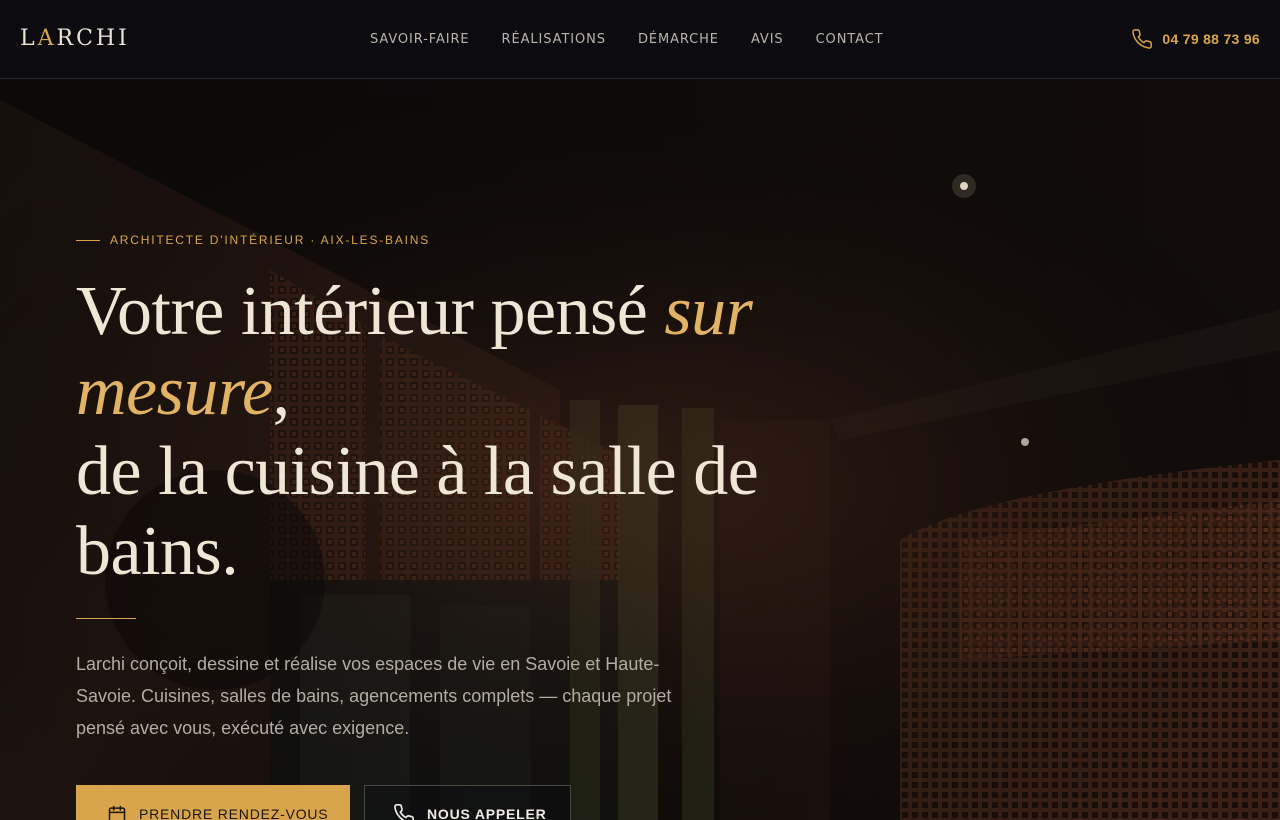 The width and height of the screenshot is (1280, 820). I want to click on nav-demarche: DÉMARCHE, so click(678, 40).